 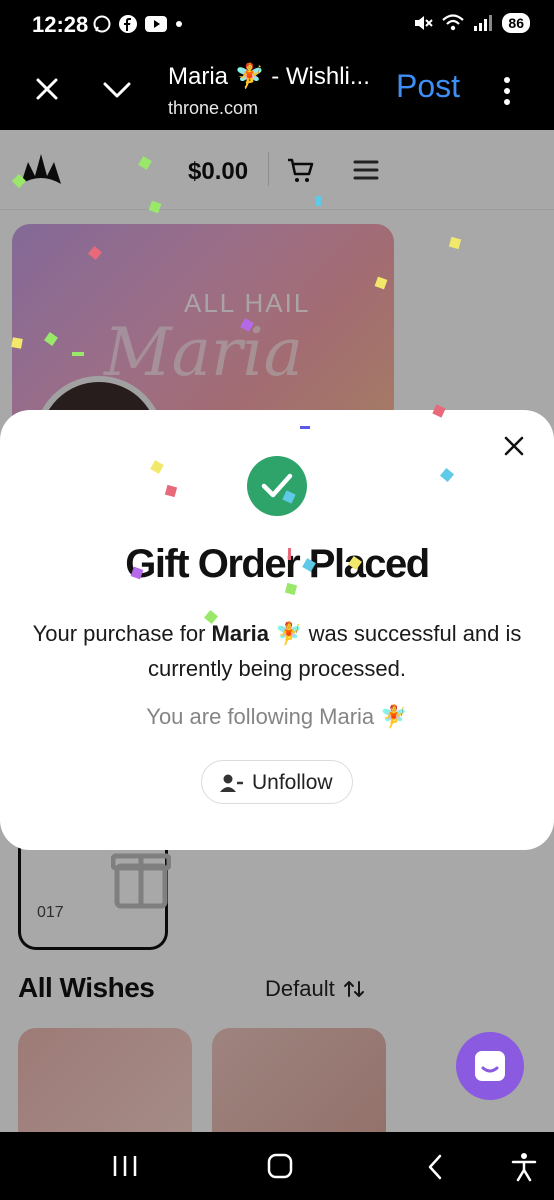 What do you see at coordinates (125, 1166) in the screenshot?
I see `recent-apps-icon` at bounding box center [125, 1166].